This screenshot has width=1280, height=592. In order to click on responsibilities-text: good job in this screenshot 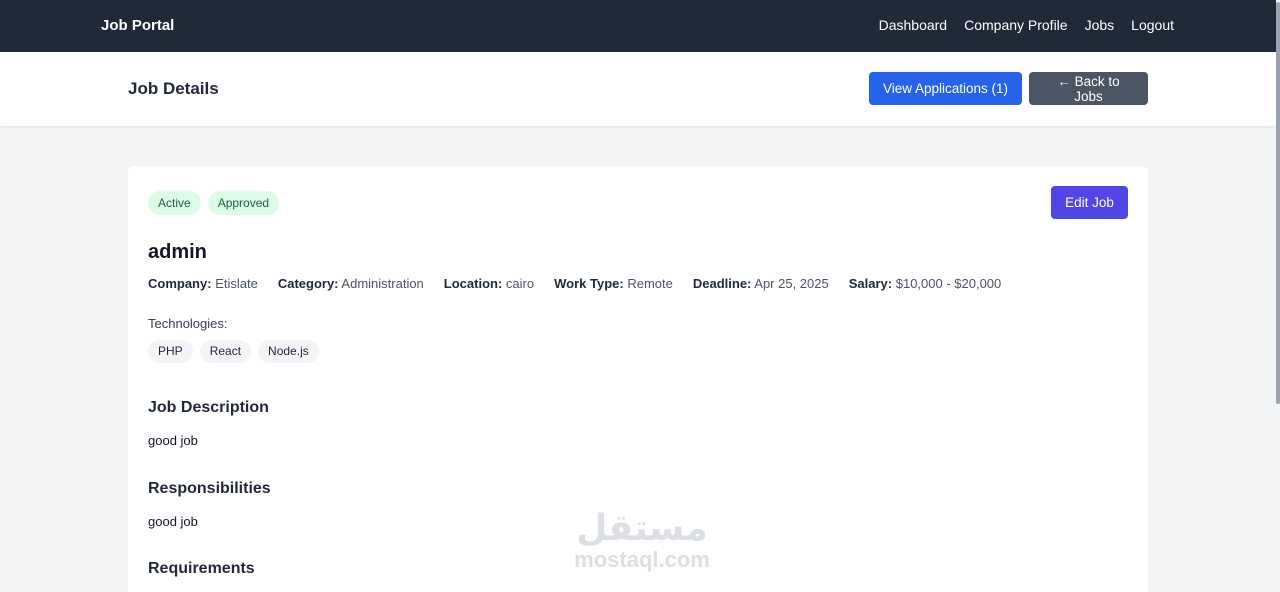, I will do `click(173, 521)`.